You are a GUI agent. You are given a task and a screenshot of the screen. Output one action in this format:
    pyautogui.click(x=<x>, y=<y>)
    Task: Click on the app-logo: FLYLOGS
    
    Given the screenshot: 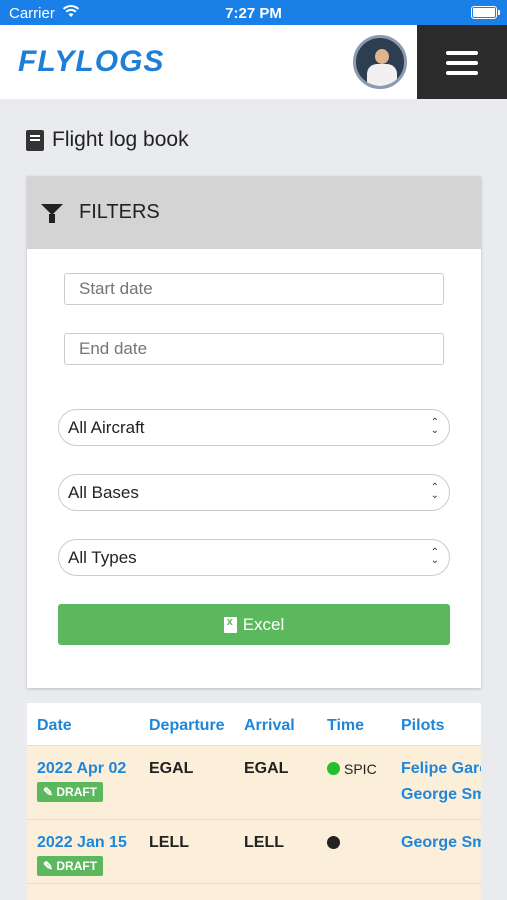 What is the action you would take?
    pyautogui.click(x=91, y=62)
    